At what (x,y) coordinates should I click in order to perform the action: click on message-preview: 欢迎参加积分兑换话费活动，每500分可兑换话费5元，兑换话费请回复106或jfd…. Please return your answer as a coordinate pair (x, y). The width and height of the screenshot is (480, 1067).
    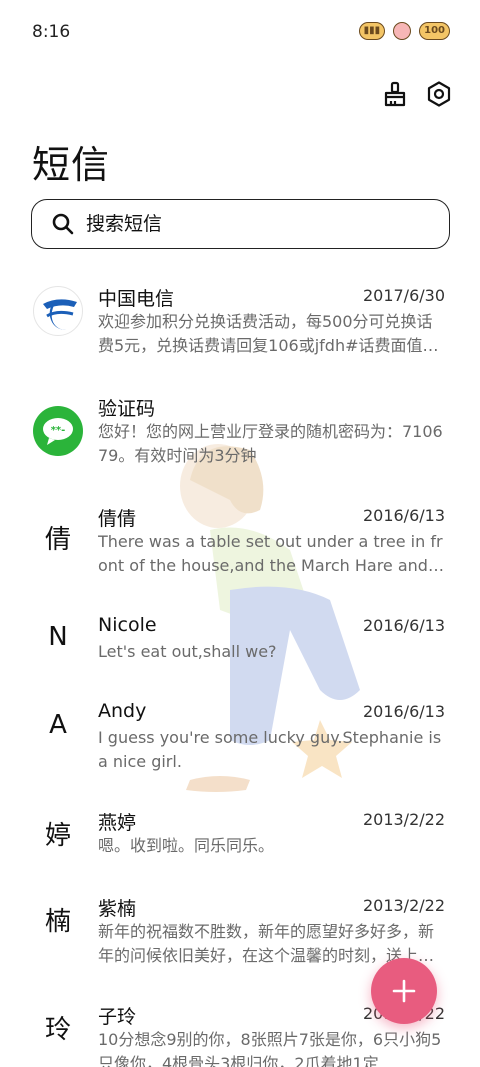
    Looking at the image, I should click on (267, 333).